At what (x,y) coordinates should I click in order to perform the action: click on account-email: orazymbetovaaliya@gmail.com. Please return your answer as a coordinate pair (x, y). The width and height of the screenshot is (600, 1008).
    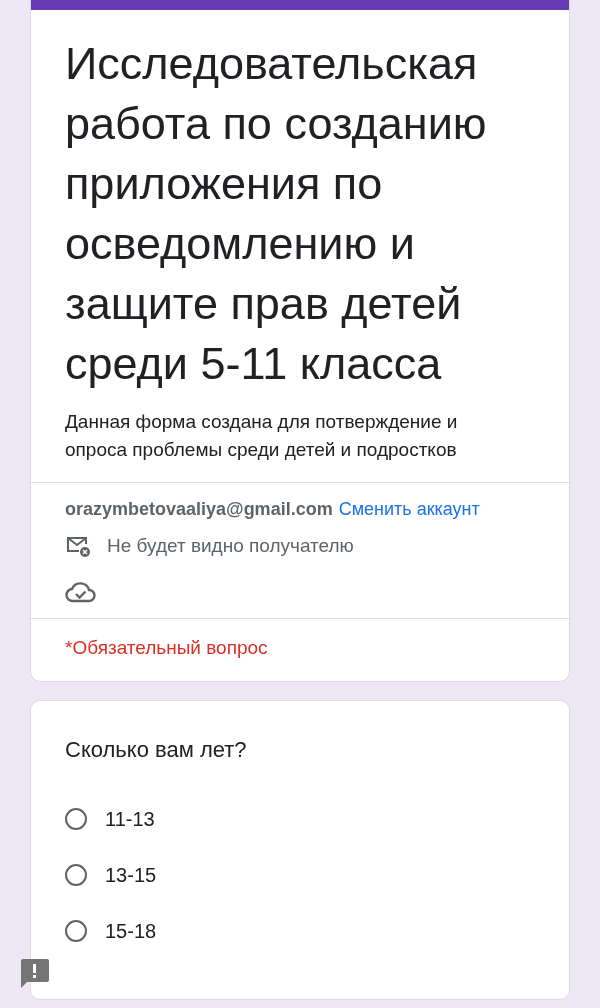
    Looking at the image, I should click on (199, 509).